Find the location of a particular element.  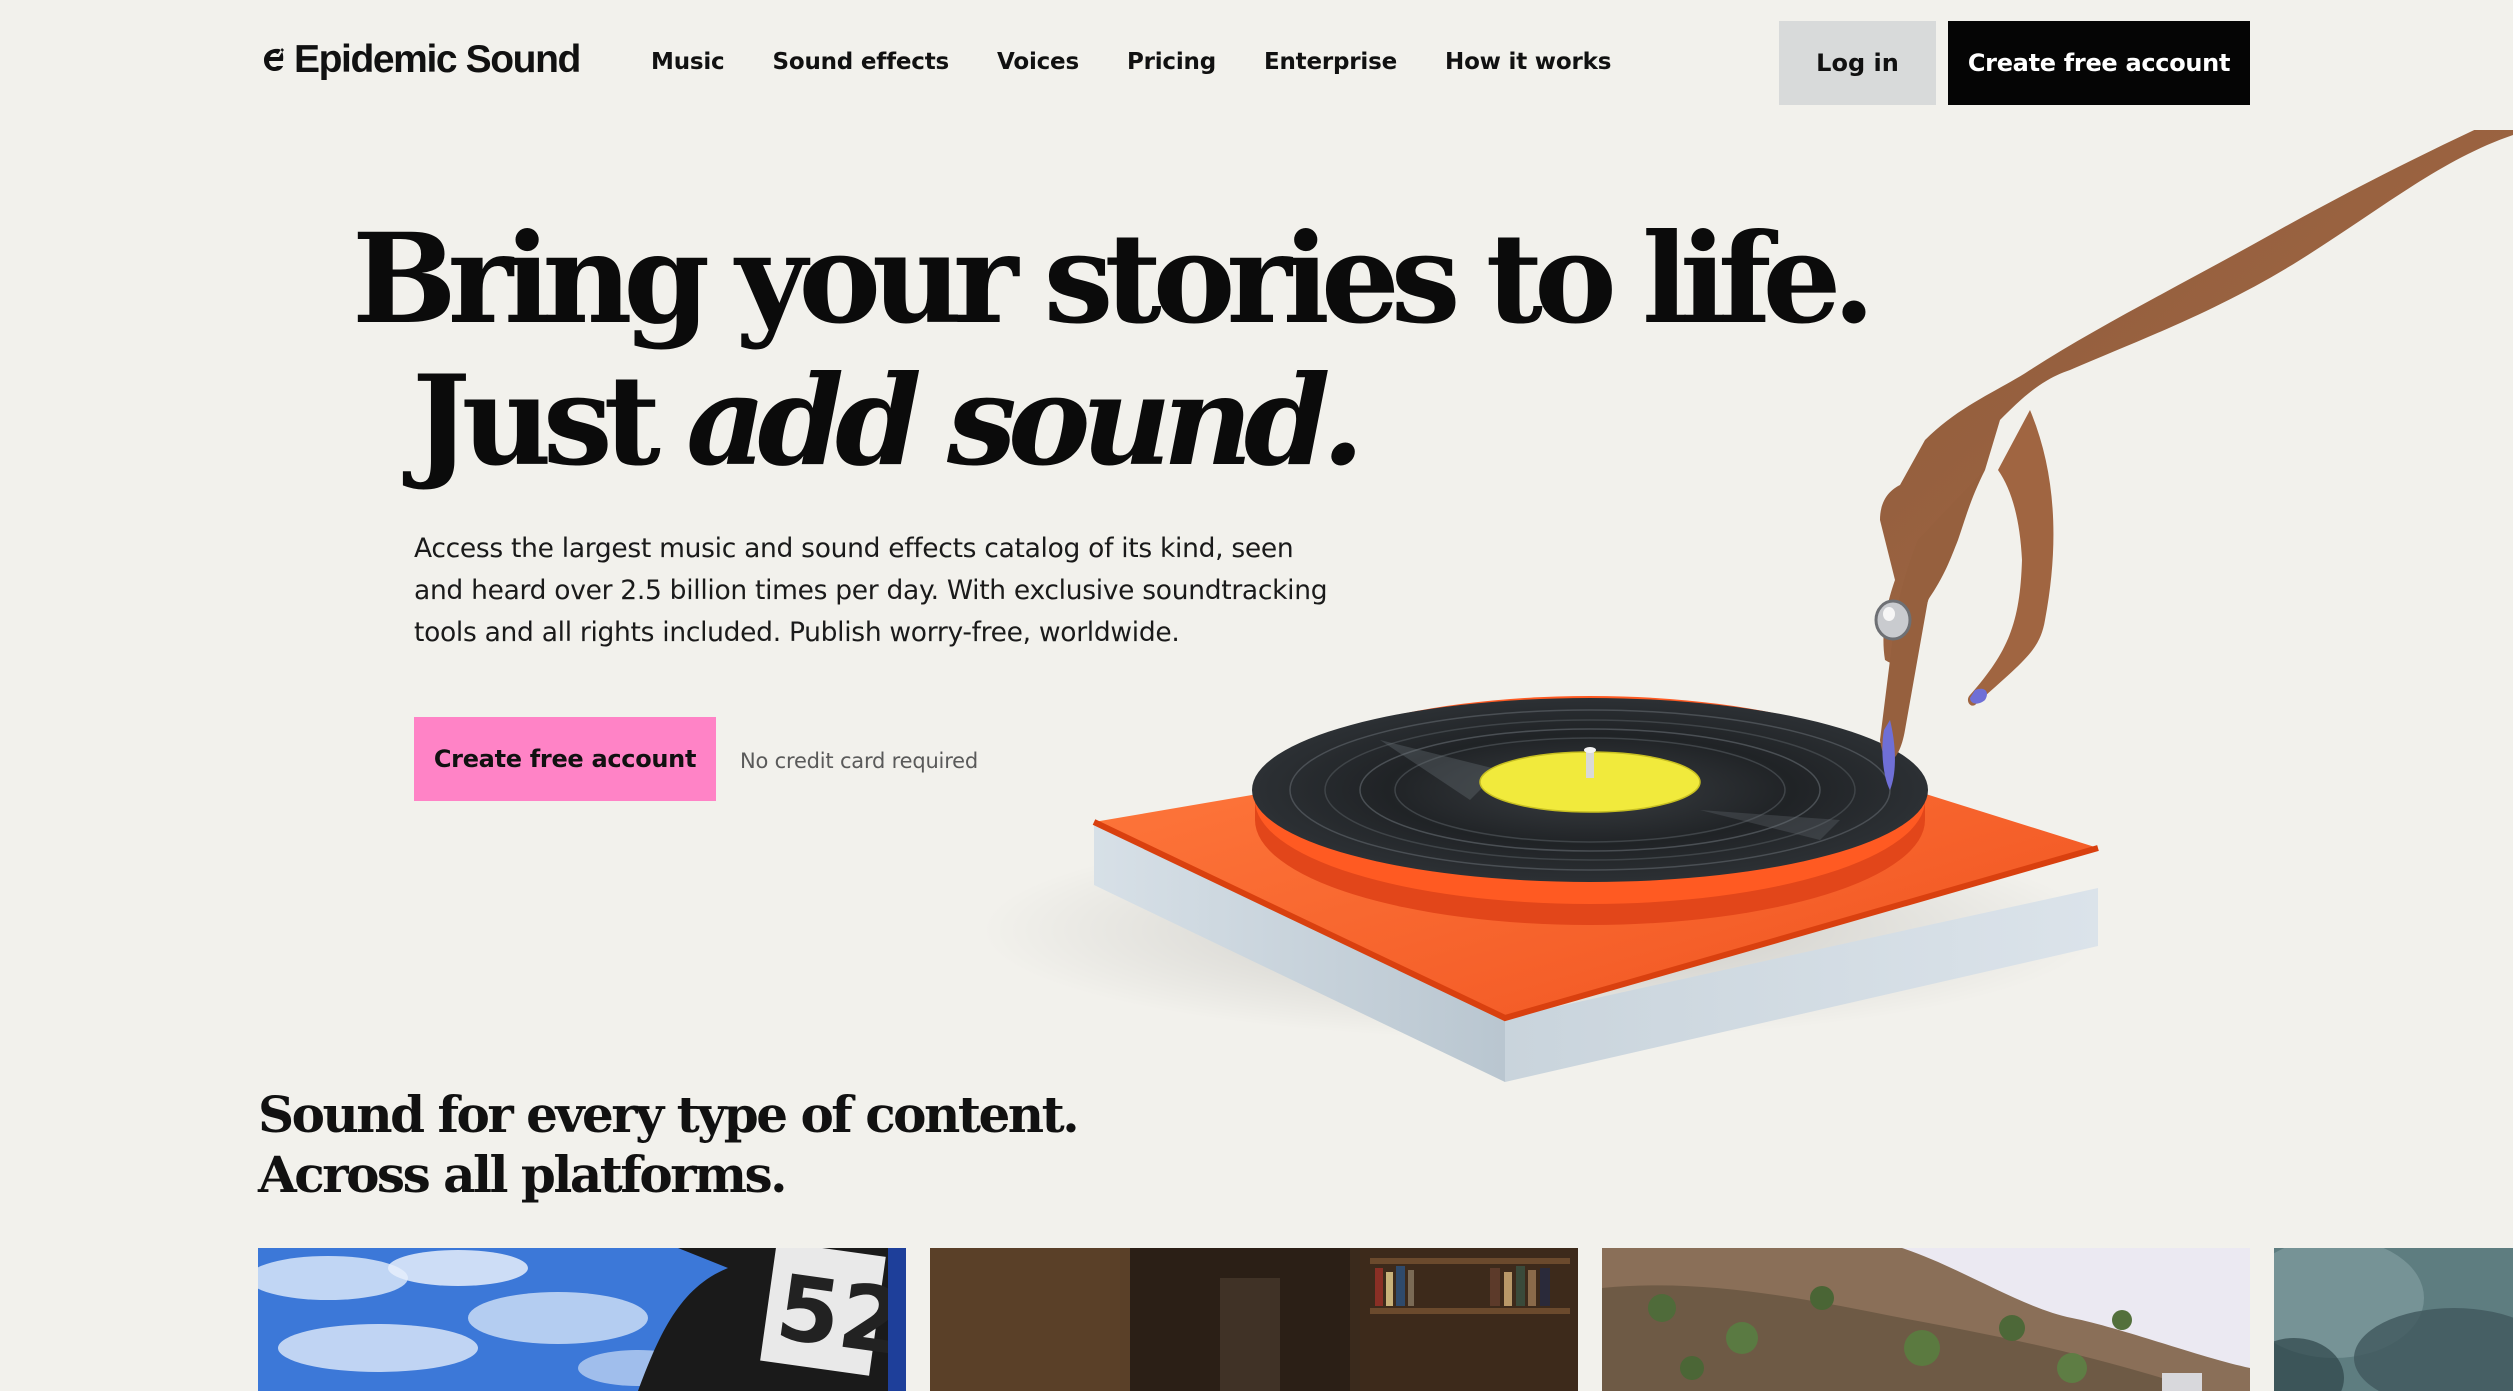

content-section-title-line-2: Across all platforms. is located at coordinates (523, 1174).